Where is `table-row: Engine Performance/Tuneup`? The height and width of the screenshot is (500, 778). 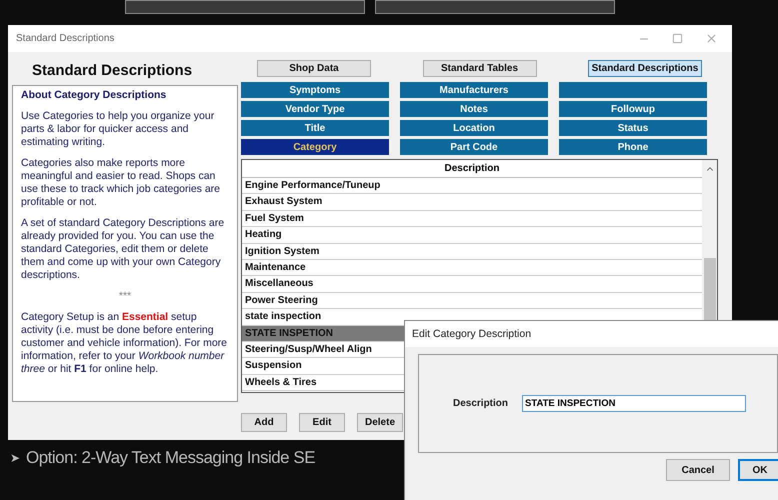
table-row: Engine Performance/Tuneup is located at coordinates (472, 186).